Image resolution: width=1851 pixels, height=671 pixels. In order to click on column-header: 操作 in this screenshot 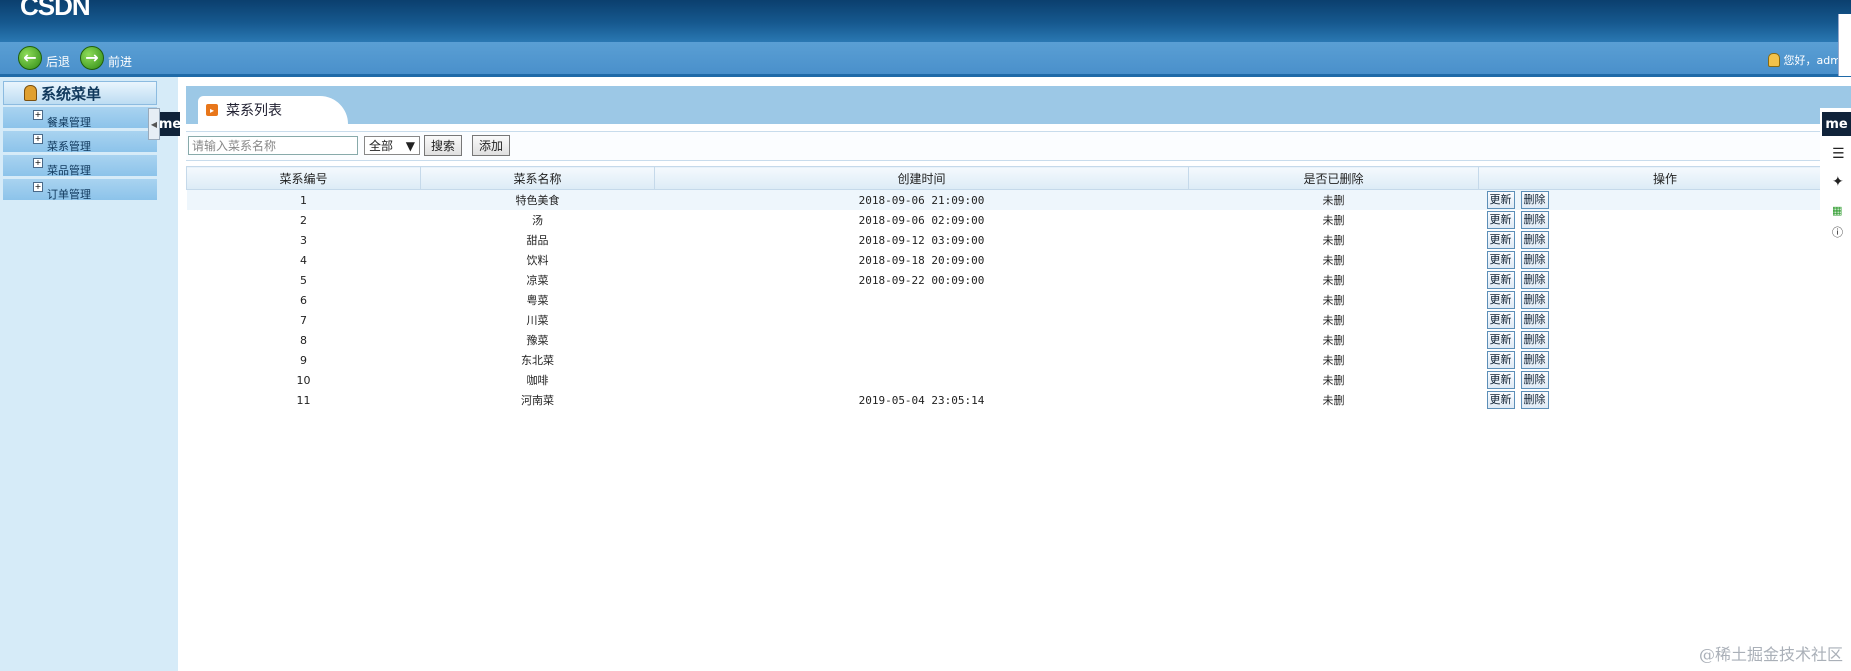, I will do `click(1664, 178)`.